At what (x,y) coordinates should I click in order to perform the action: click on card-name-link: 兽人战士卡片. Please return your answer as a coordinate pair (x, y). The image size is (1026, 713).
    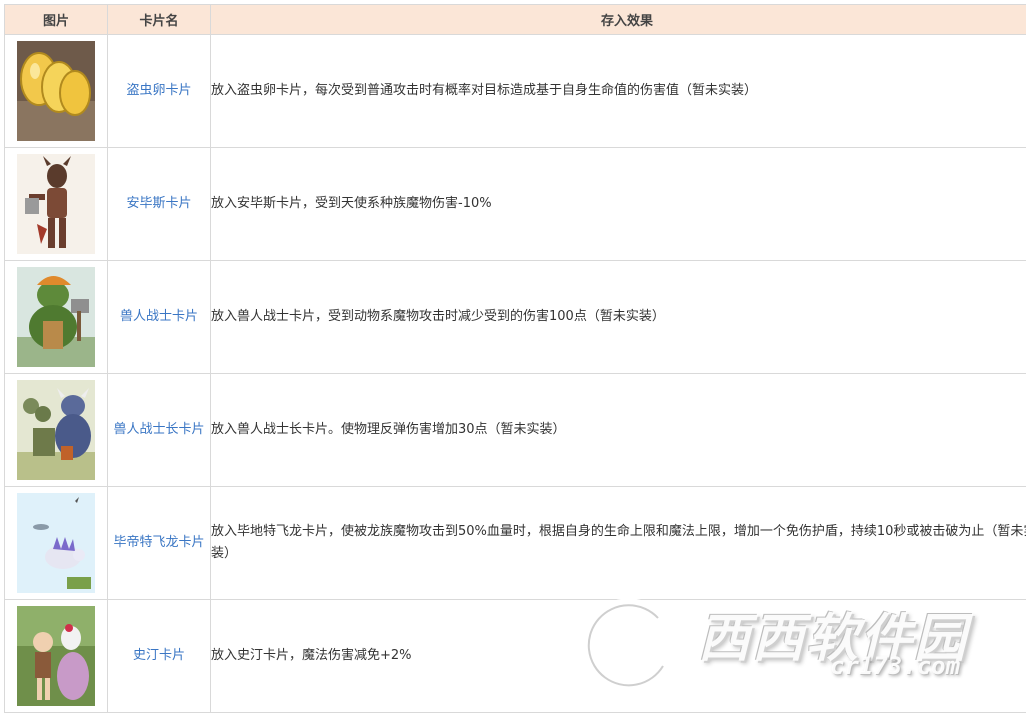
    Looking at the image, I should click on (159, 316).